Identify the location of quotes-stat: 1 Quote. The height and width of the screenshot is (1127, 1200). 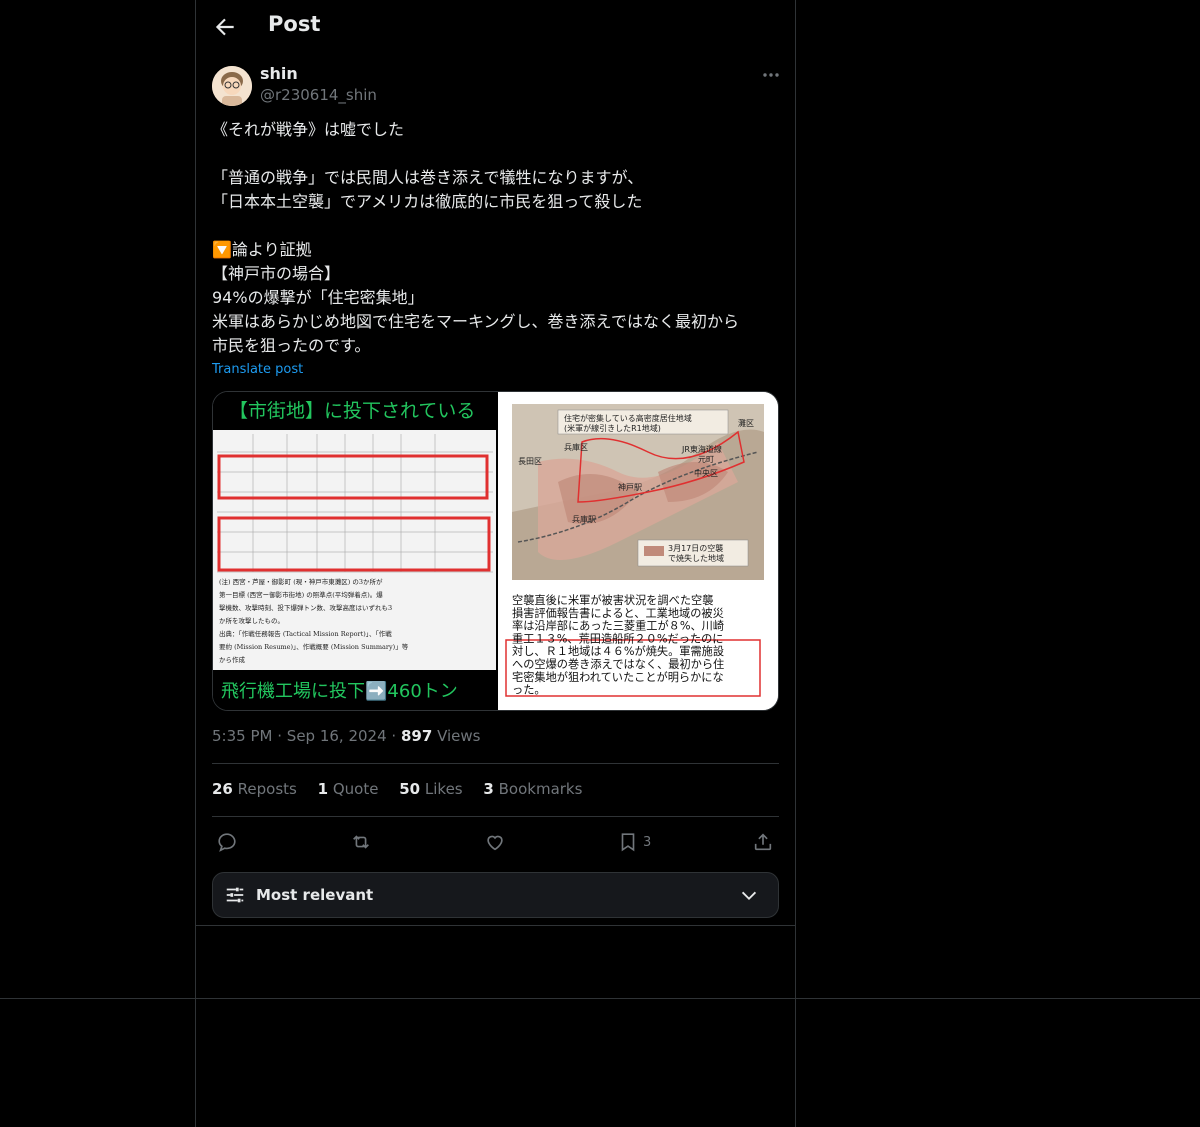
(348, 789).